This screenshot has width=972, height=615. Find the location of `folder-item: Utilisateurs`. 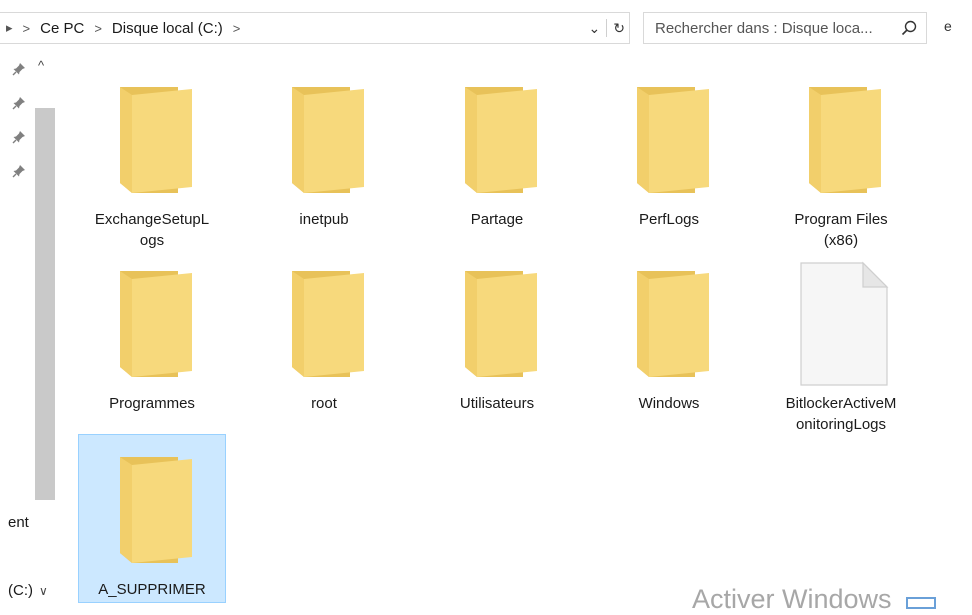

folder-item: Utilisateurs is located at coordinates (497, 336).